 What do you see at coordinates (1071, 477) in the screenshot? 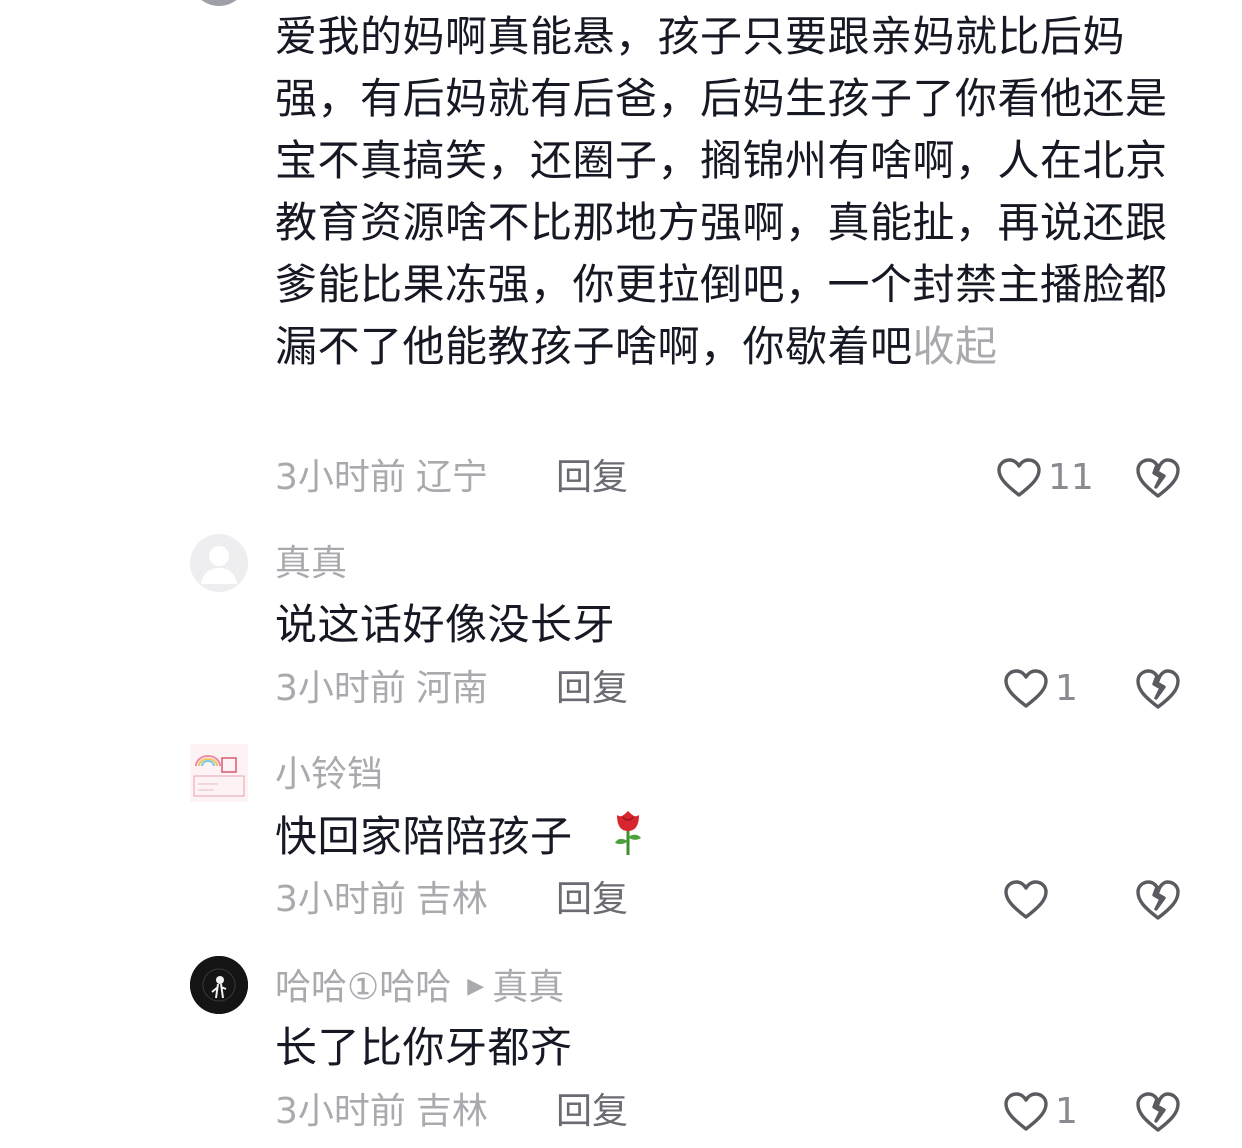
I see `like-count: 11` at bounding box center [1071, 477].